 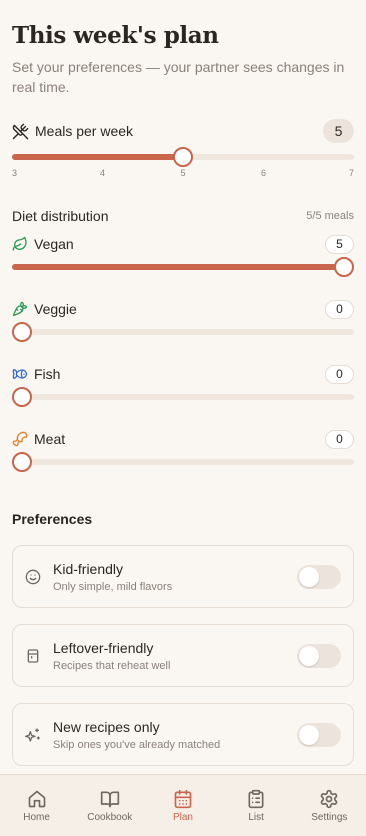 I want to click on bottom-nav: Home Cookbook Plan List Settings, so click(x=183, y=805).